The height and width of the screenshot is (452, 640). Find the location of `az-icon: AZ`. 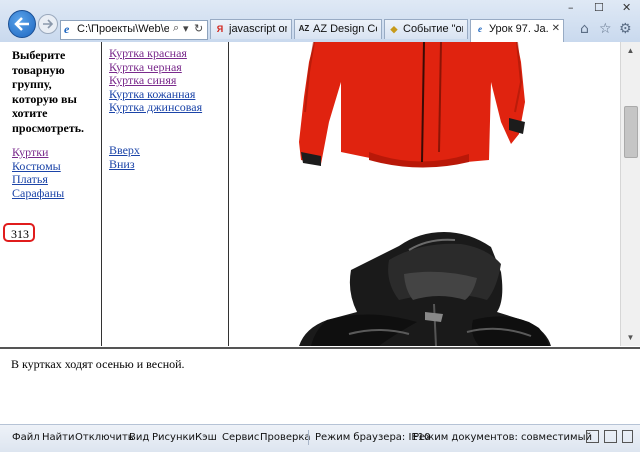

az-icon: AZ is located at coordinates (304, 28).